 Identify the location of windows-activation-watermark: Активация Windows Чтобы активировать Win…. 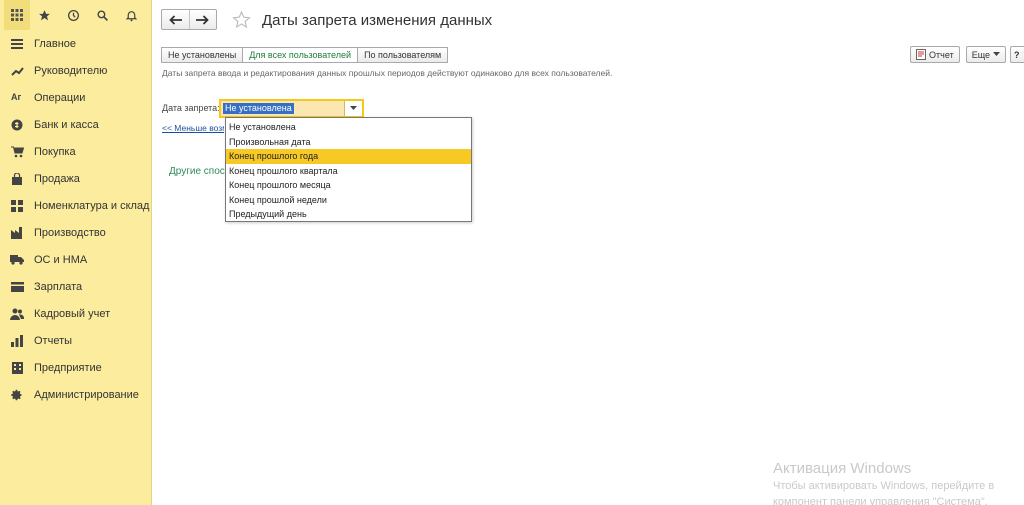
(883, 482).